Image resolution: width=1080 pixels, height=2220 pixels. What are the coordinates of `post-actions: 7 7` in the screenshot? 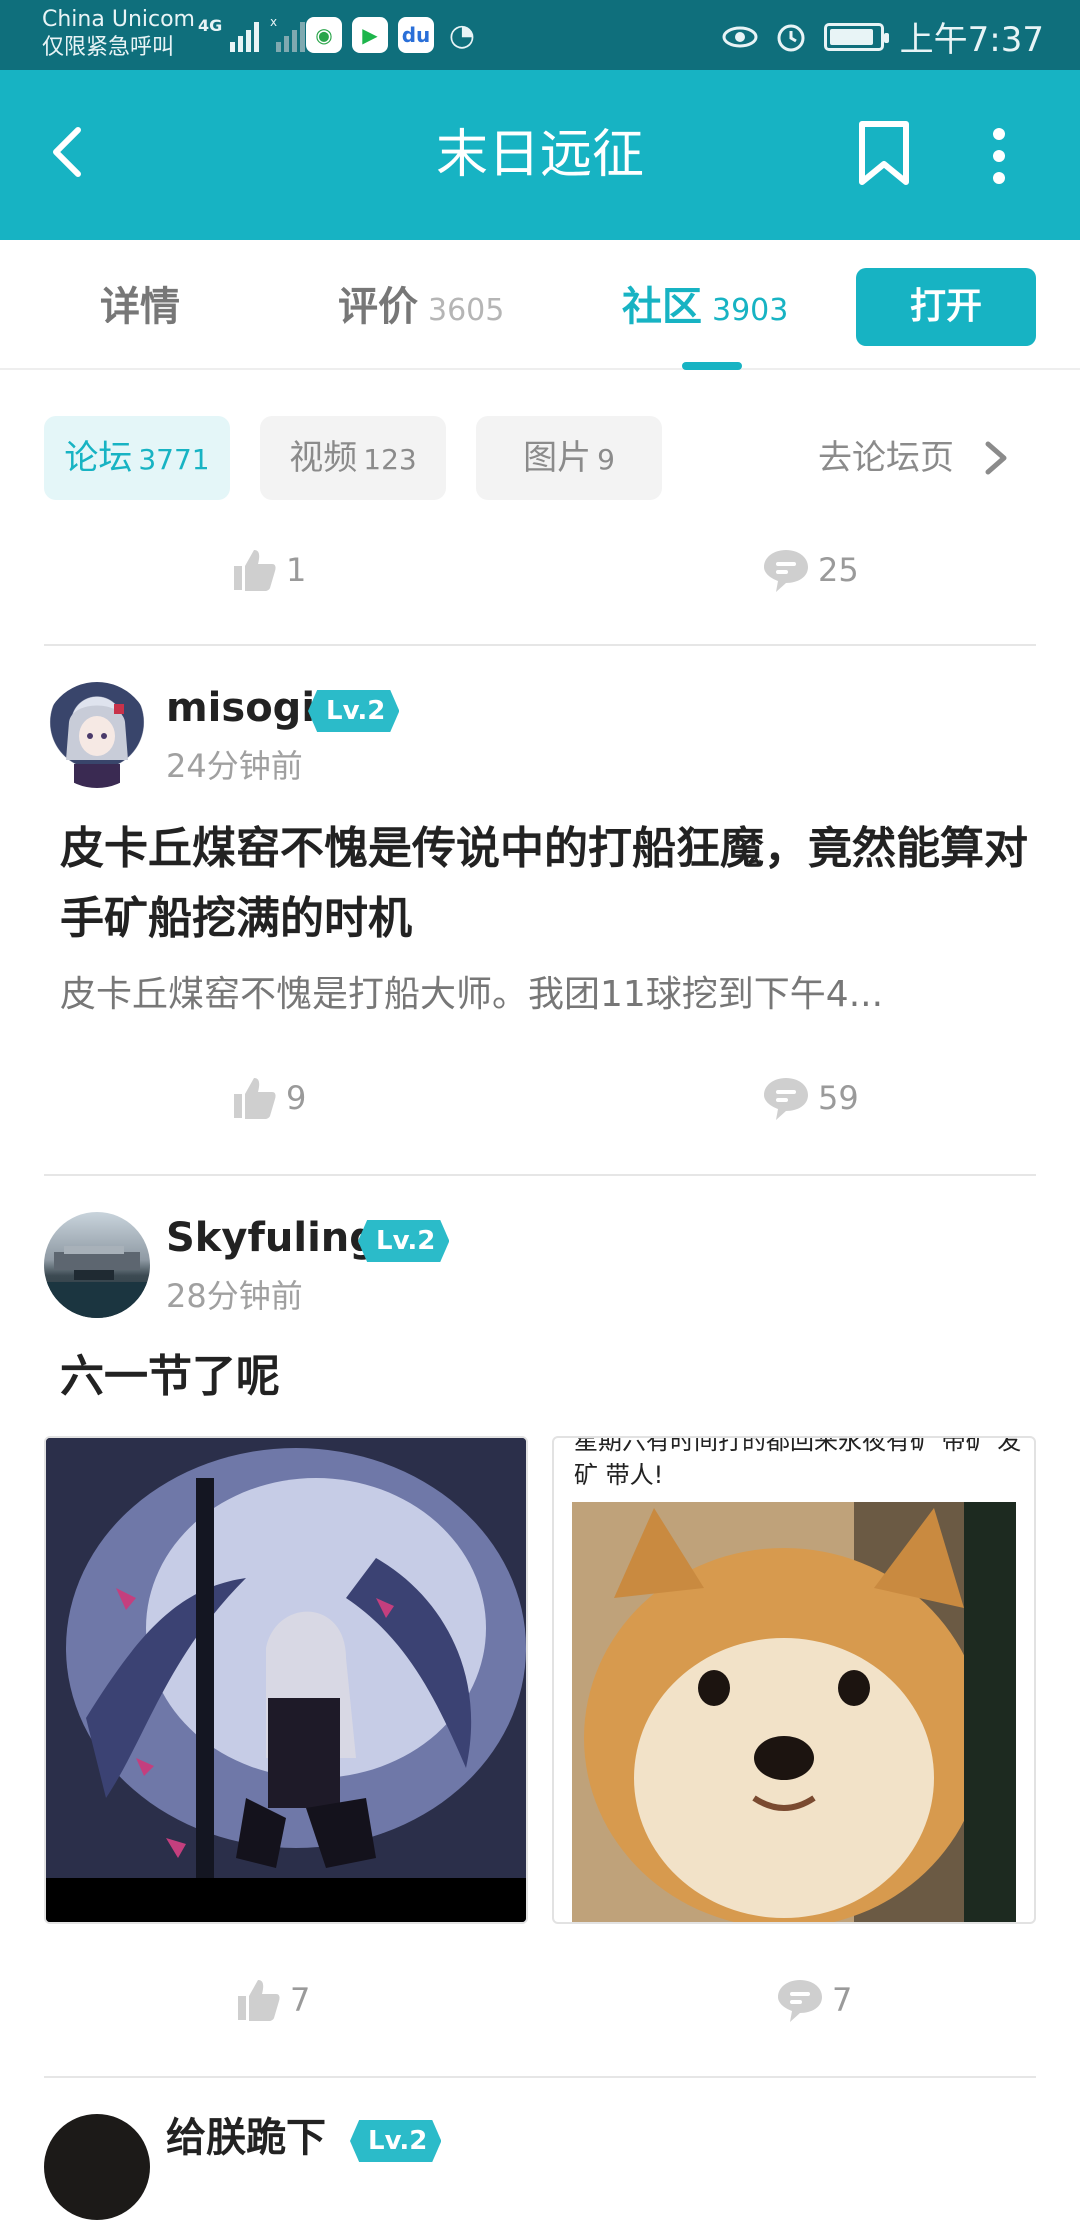 It's located at (540, 2000).